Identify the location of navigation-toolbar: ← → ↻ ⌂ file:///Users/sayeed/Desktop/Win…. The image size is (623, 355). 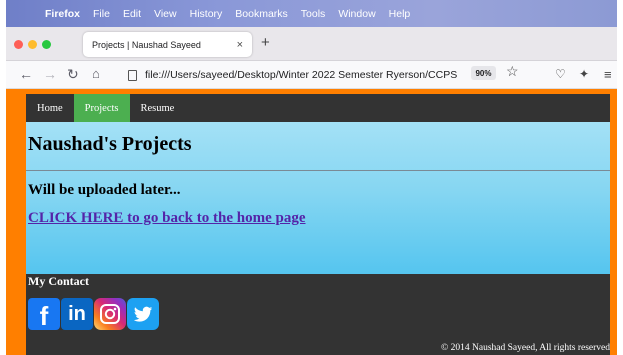
(311, 75).